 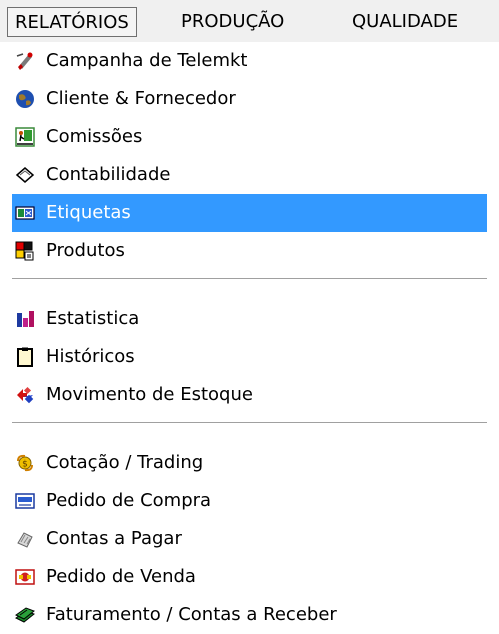 I want to click on clipboard-icon, so click(x=25, y=357).